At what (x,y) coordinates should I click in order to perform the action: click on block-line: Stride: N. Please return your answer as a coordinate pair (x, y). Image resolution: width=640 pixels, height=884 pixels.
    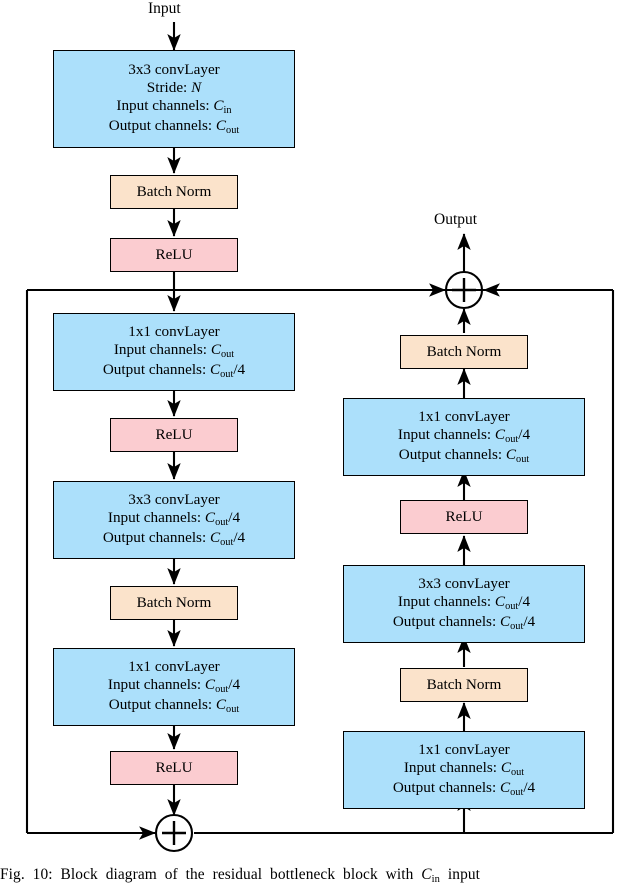
    Looking at the image, I should click on (174, 87).